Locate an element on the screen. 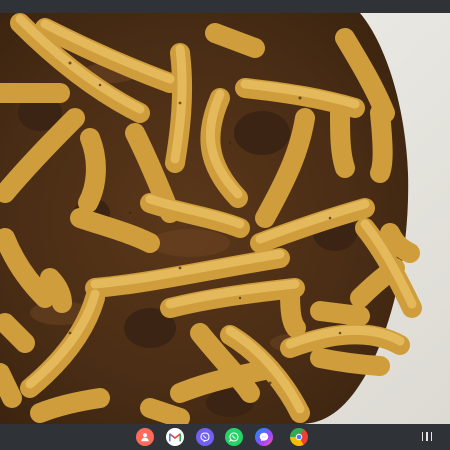 The height and width of the screenshot is (450, 450). gmail-app-icon is located at coordinates (175, 437).